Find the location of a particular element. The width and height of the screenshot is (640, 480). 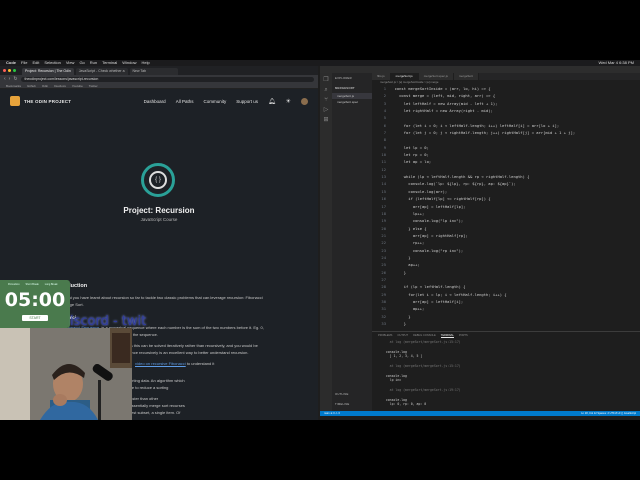

code-line: 8 is located at coordinates (506, 139).